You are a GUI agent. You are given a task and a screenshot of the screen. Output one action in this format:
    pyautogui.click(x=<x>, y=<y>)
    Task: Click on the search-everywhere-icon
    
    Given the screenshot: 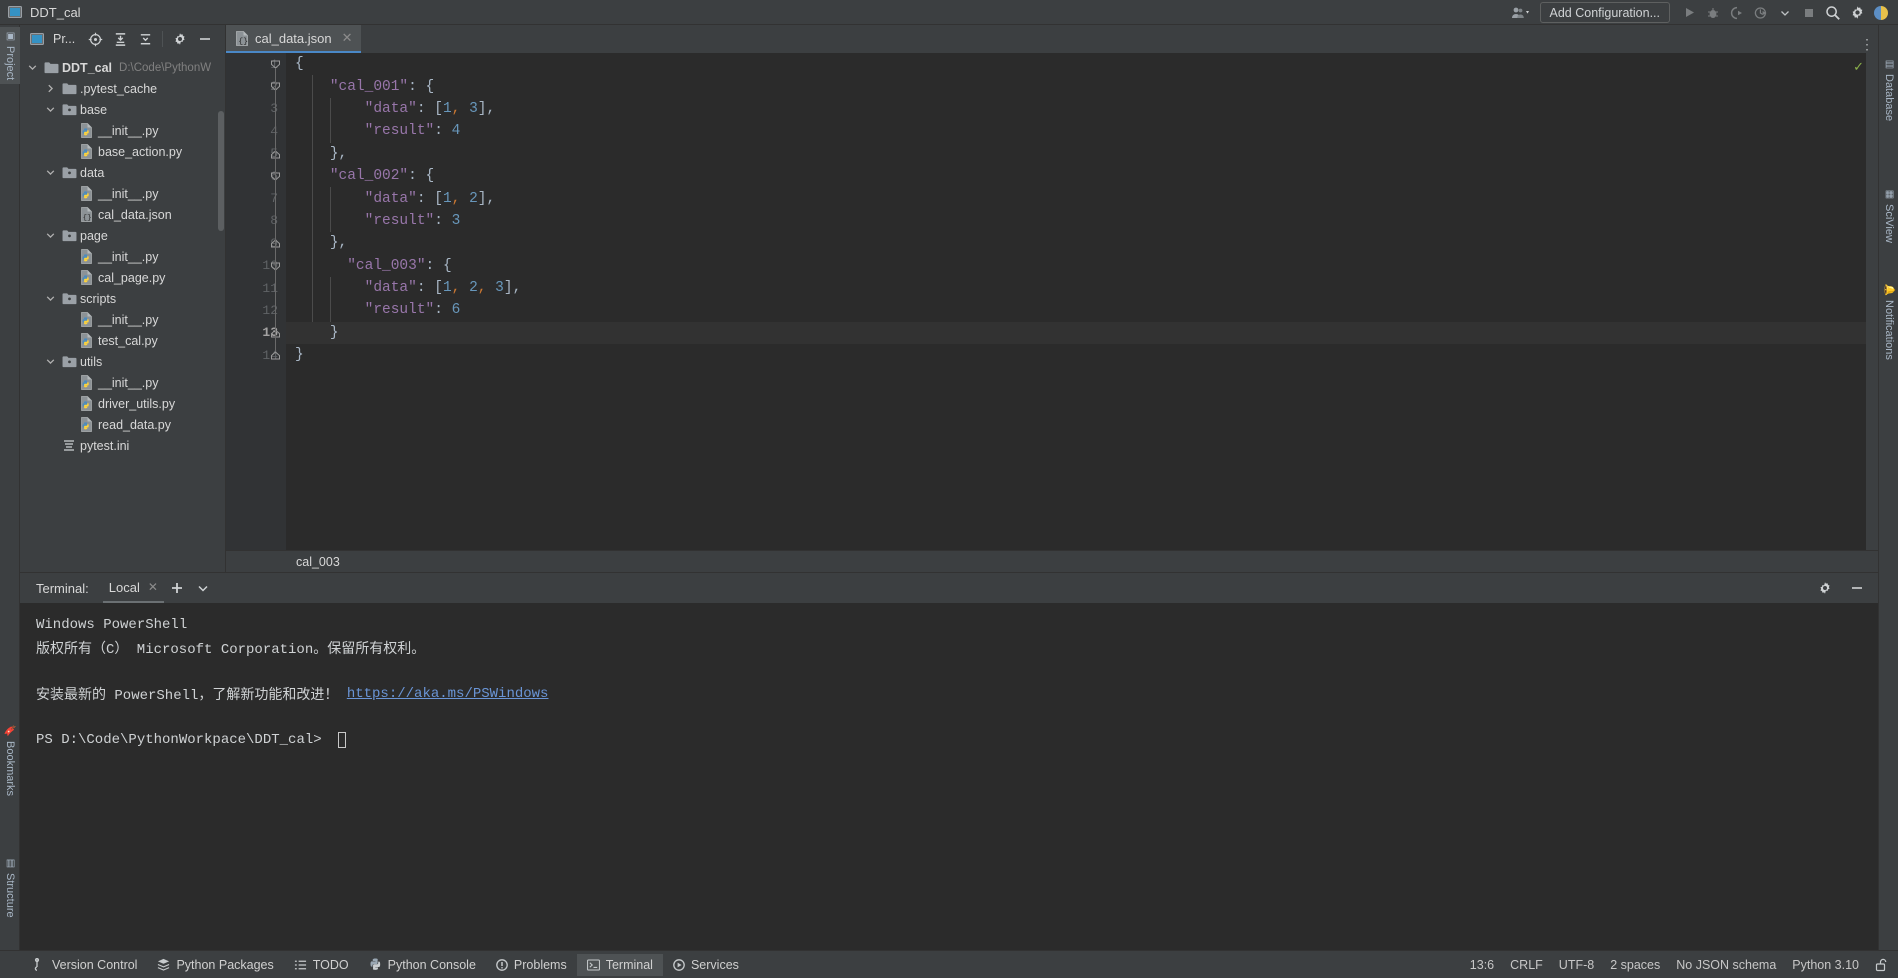 What is the action you would take?
    pyautogui.click(x=1833, y=13)
    